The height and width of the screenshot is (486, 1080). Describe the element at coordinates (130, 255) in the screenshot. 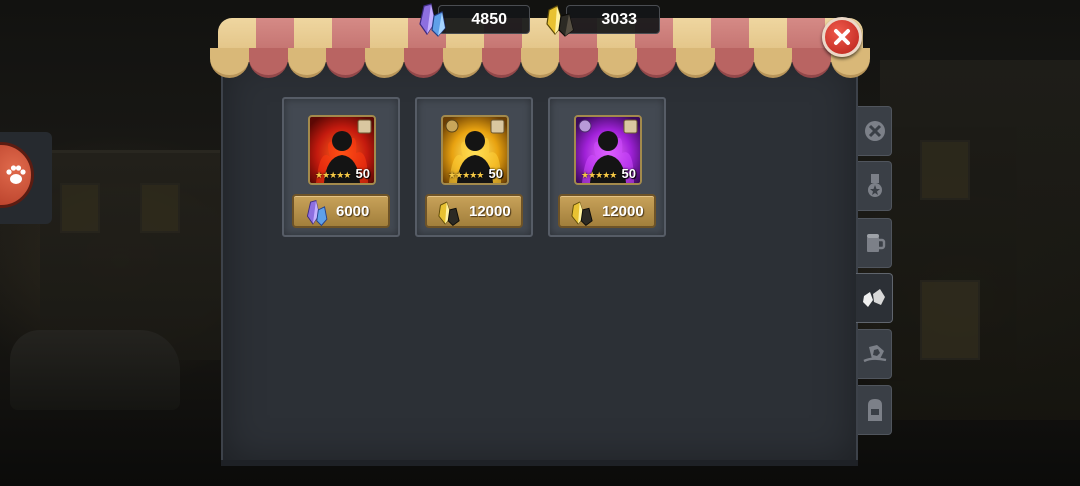

I see `background-building-left` at that location.